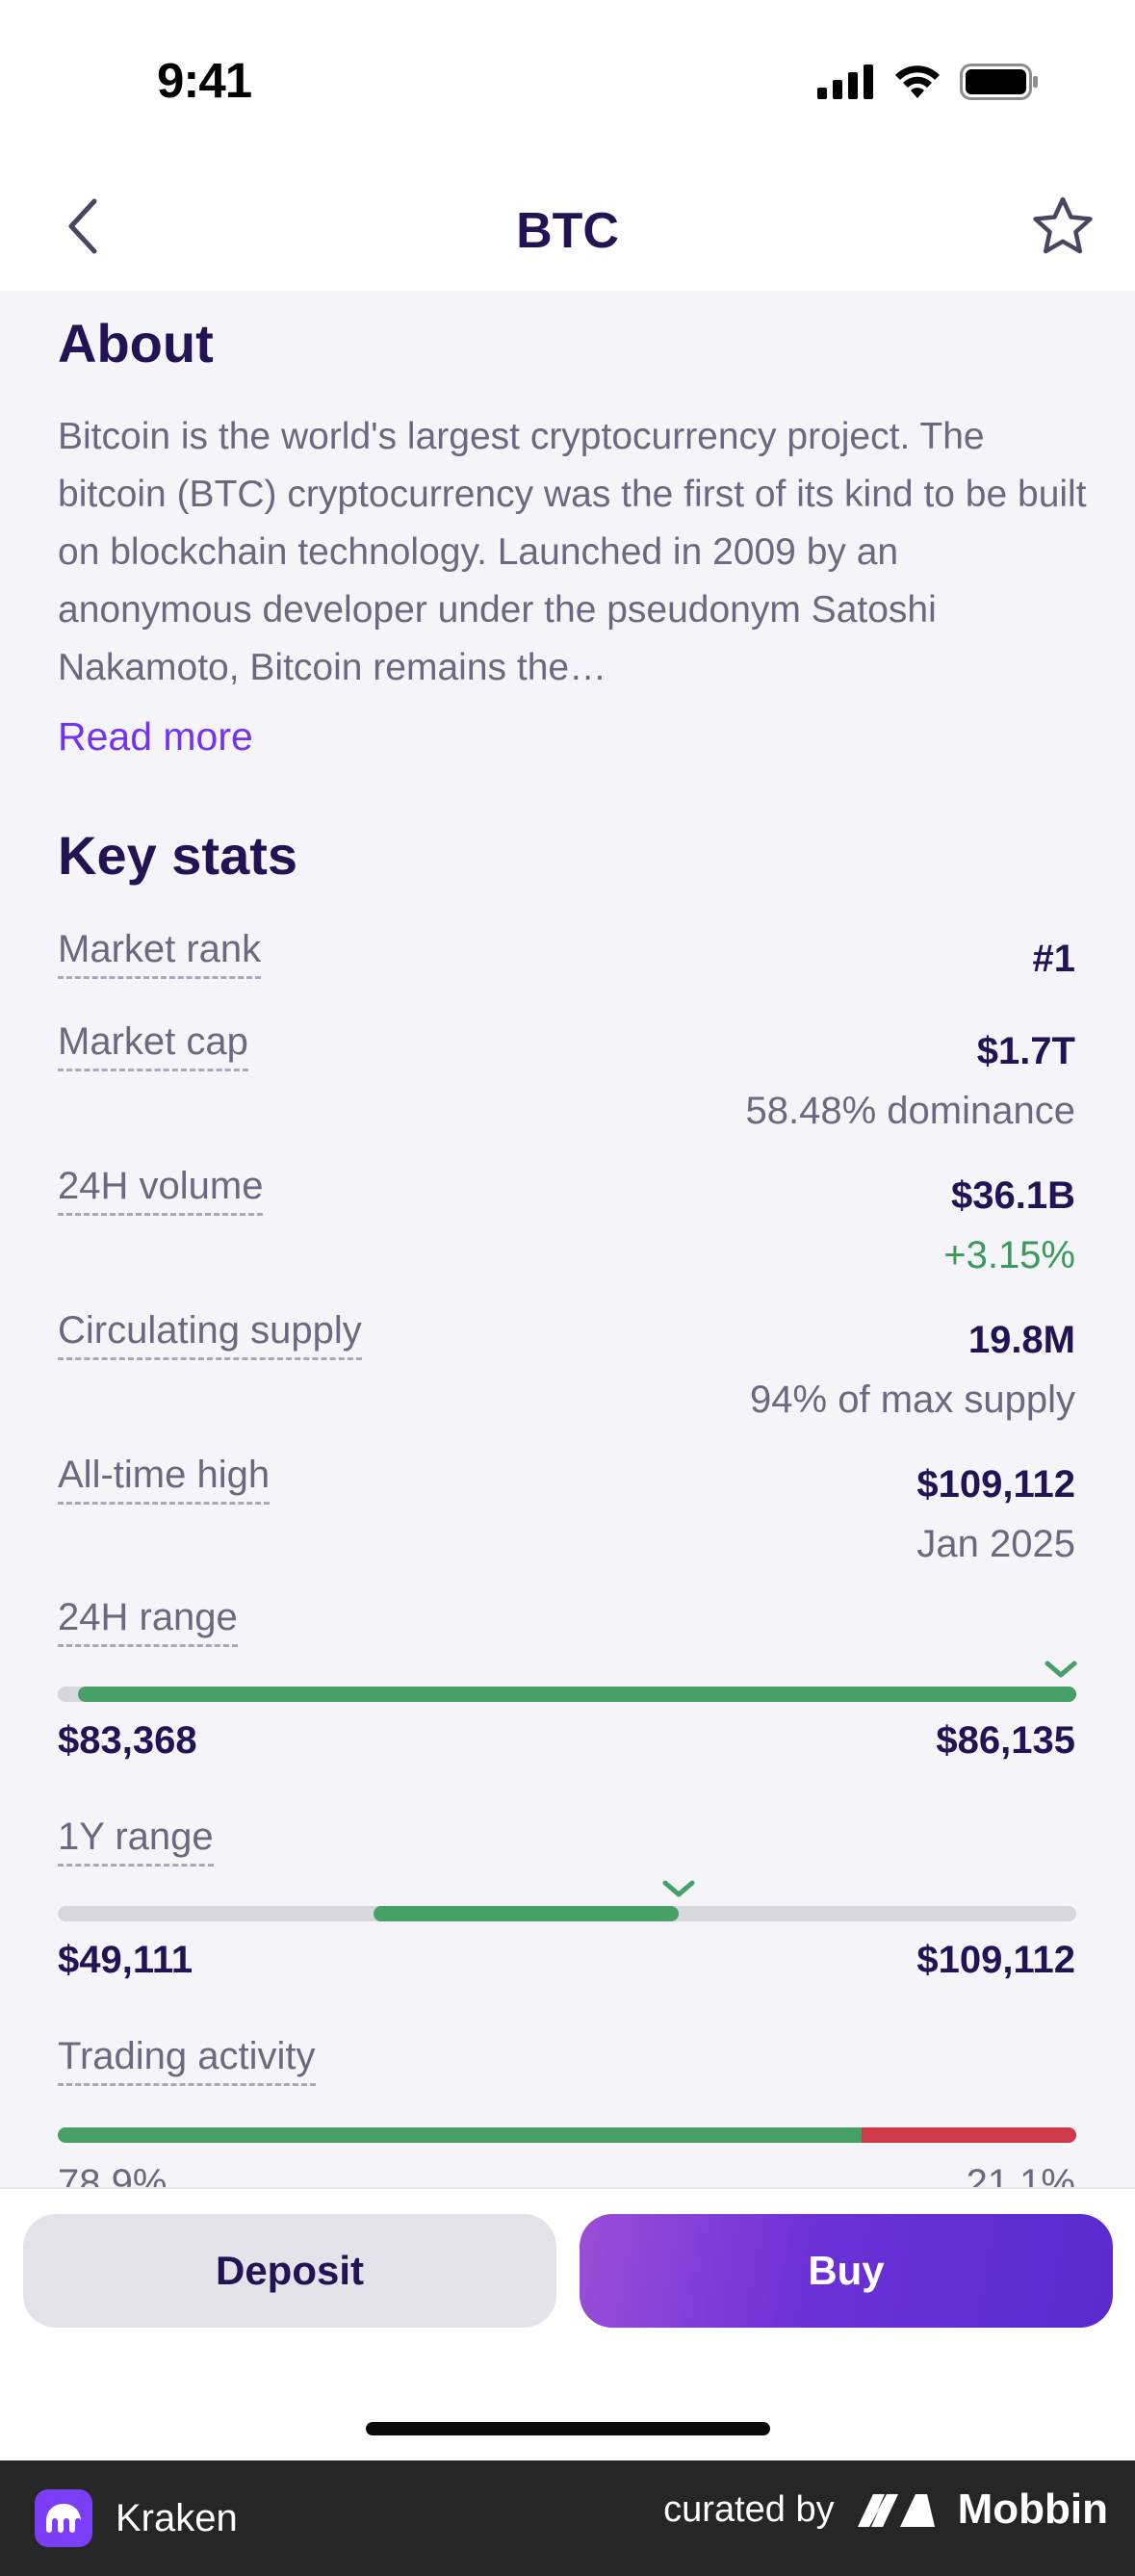 Image resolution: width=1135 pixels, height=2576 pixels. I want to click on range-1y-fill, so click(526, 1914).